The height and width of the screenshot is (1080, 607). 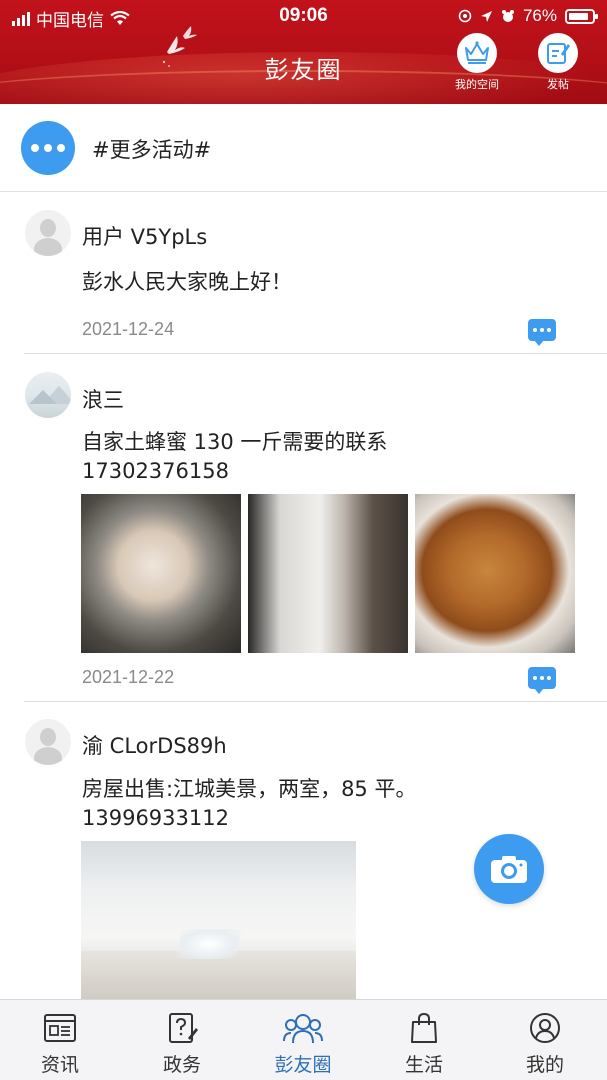 What do you see at coordinates (544, 1065) in the screenshot?
I see `tab-label: 我的` at bounding box center [544, 1065].